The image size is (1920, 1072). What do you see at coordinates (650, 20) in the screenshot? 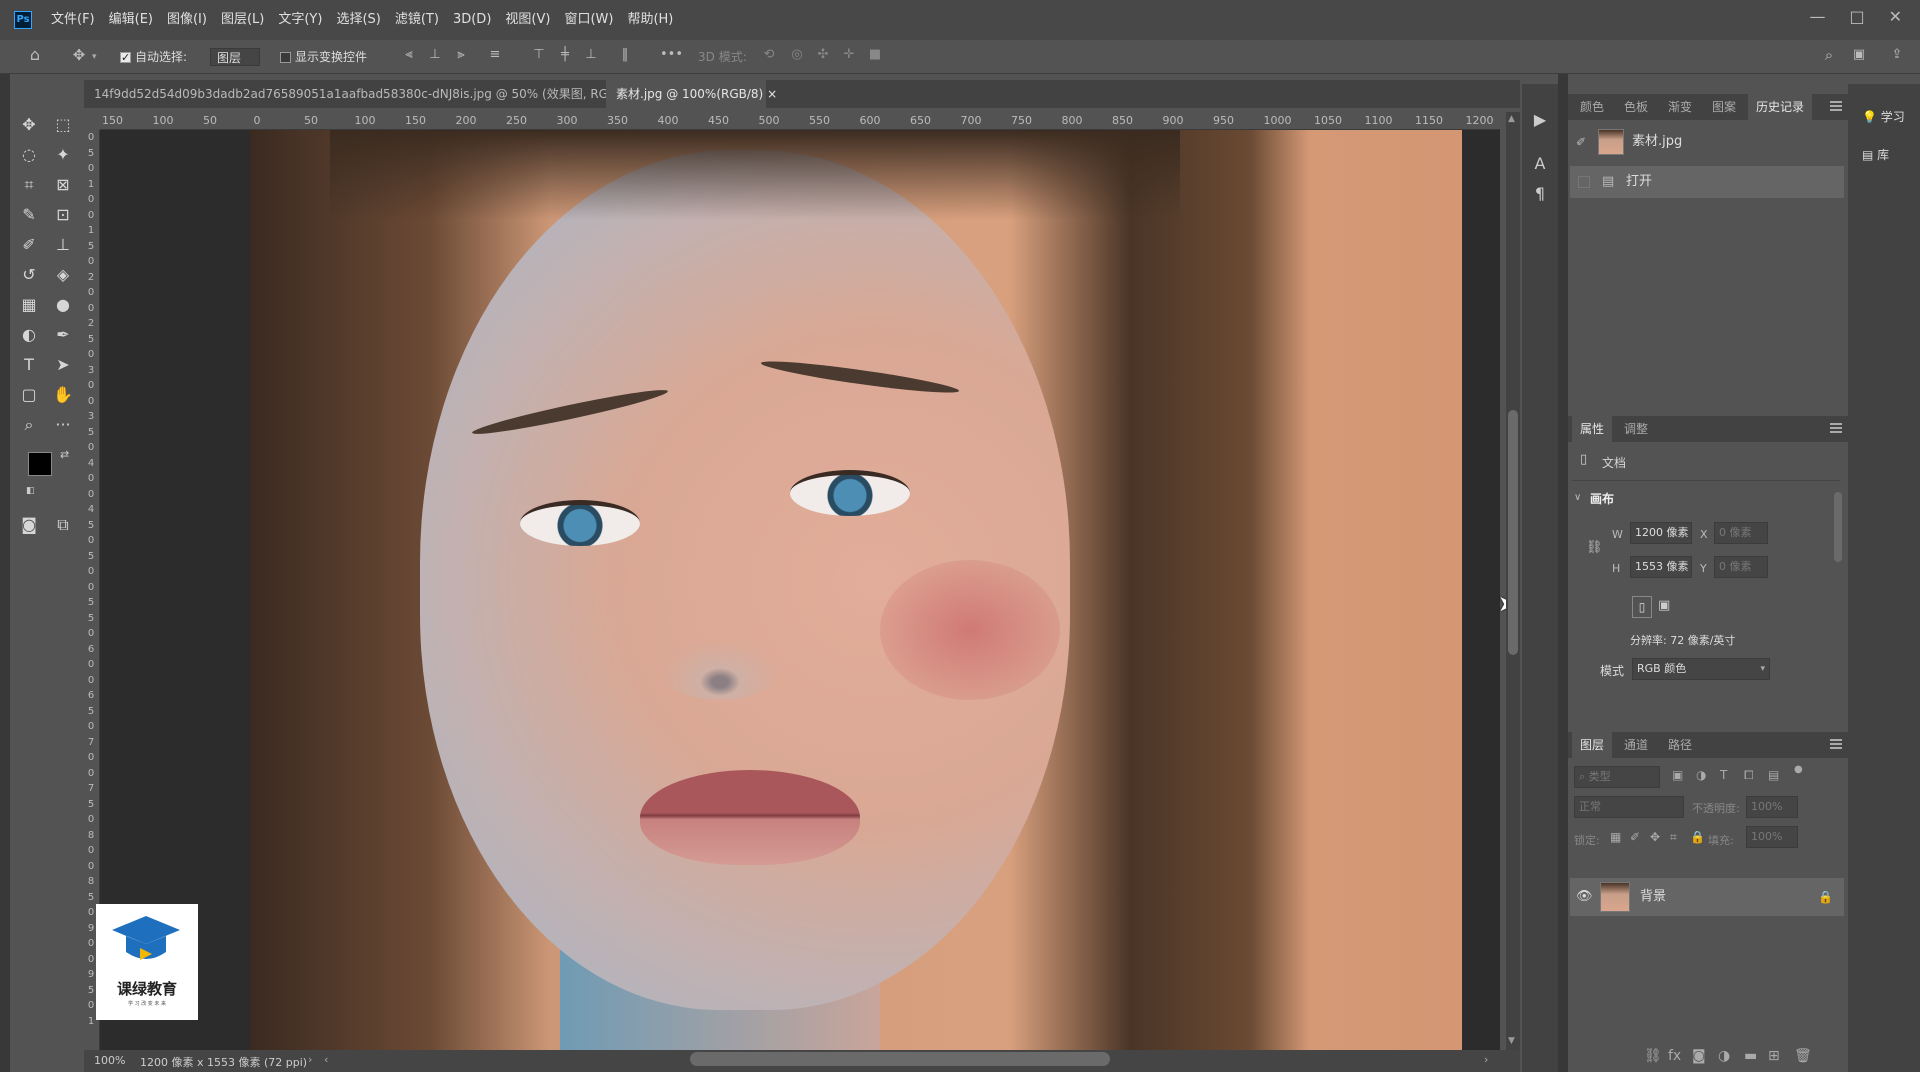
I see `menu-item: 帮助(H)` at bounding box center [650, 20].